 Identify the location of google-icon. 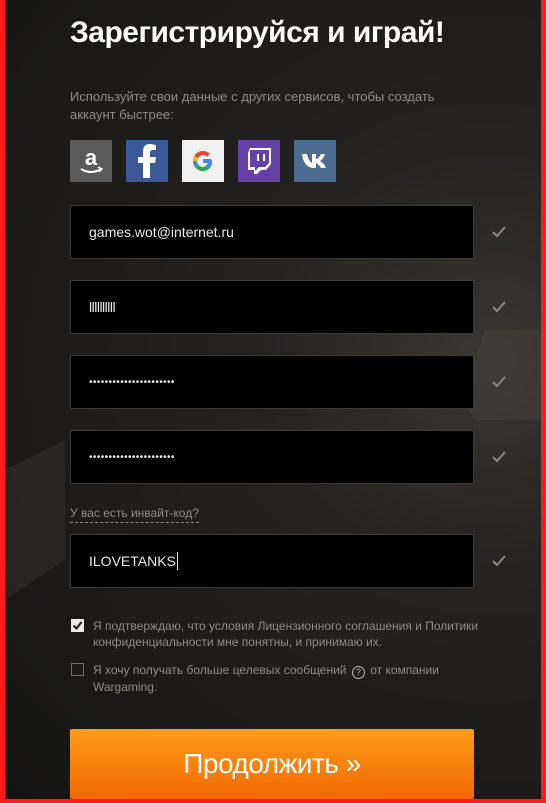
(202, 161).